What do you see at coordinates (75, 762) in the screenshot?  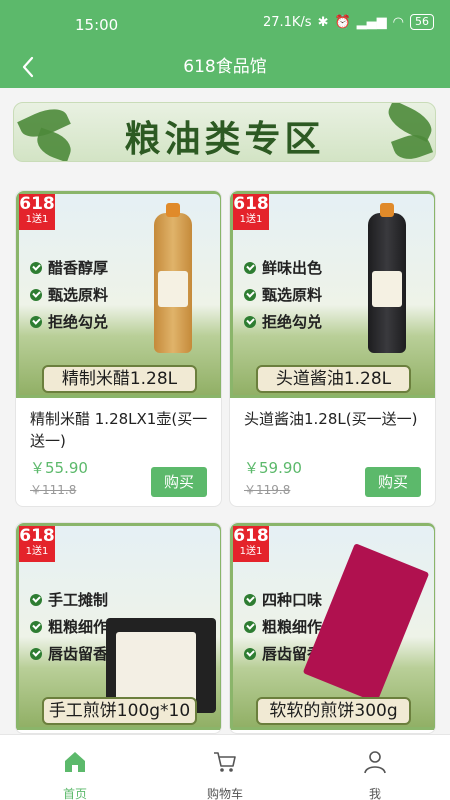 I see `home-icon` at bounding box center [75, 762].